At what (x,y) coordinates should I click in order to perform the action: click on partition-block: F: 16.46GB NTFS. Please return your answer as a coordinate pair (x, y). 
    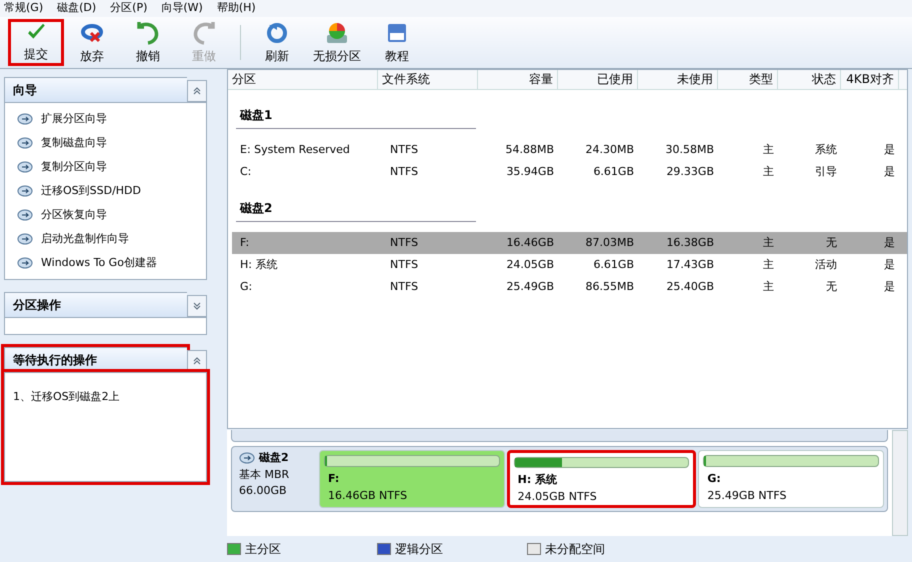
    Looking at the image, I should click on (412, 479).